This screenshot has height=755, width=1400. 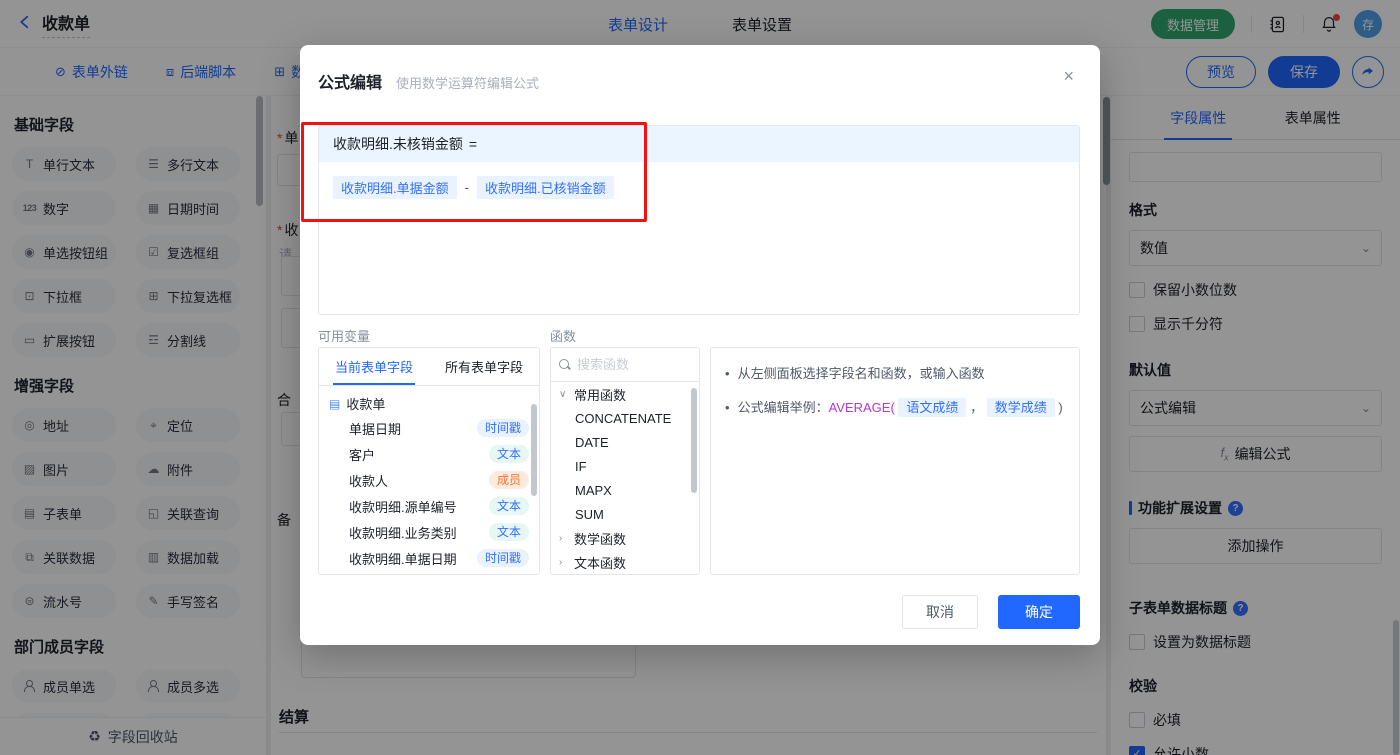 What do you see at coordinates (1039, 612) in the screenshot?
I see `confirm-button: 确定` at bounding box center [1039, 612].